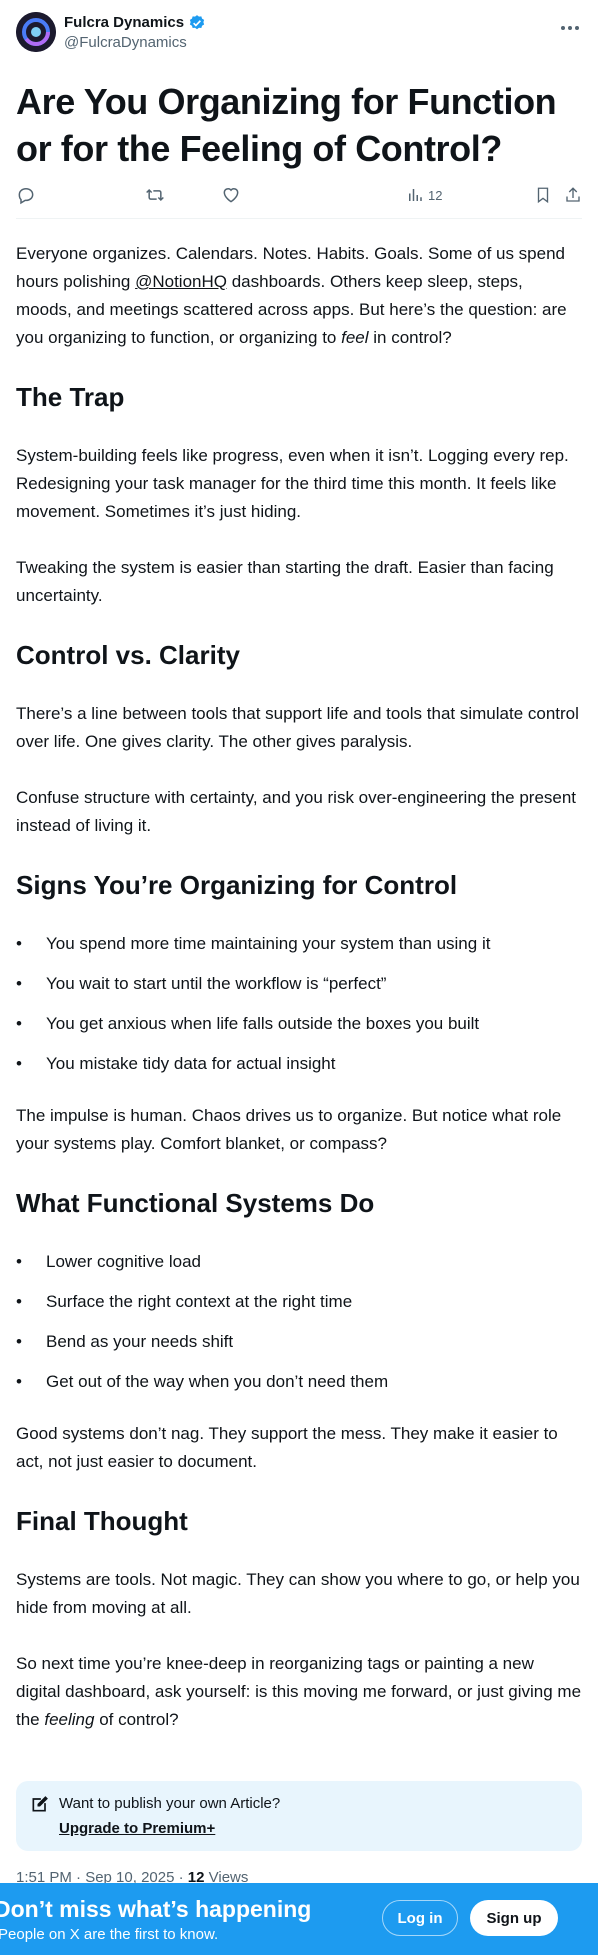 Image resolution: width=598 pixels, height=1955 pixels. I want to click on banner-title: Don’t miss what’s happening, so click(156, 1909).